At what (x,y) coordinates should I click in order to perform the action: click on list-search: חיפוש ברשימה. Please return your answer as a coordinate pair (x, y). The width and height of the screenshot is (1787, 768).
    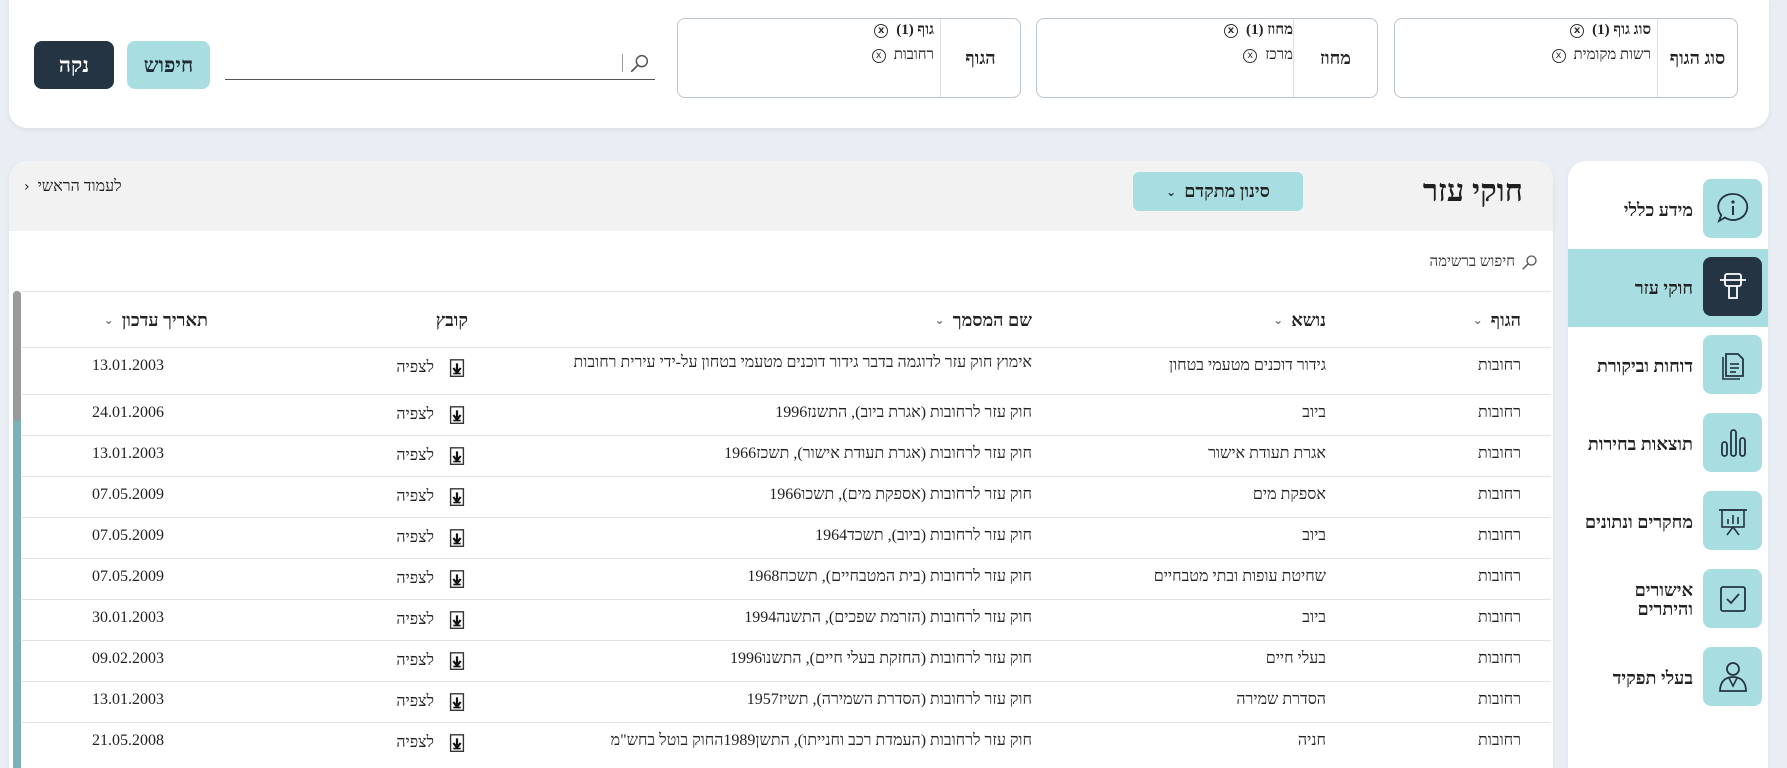
    Looking at the image, I should click on (1484, 262).